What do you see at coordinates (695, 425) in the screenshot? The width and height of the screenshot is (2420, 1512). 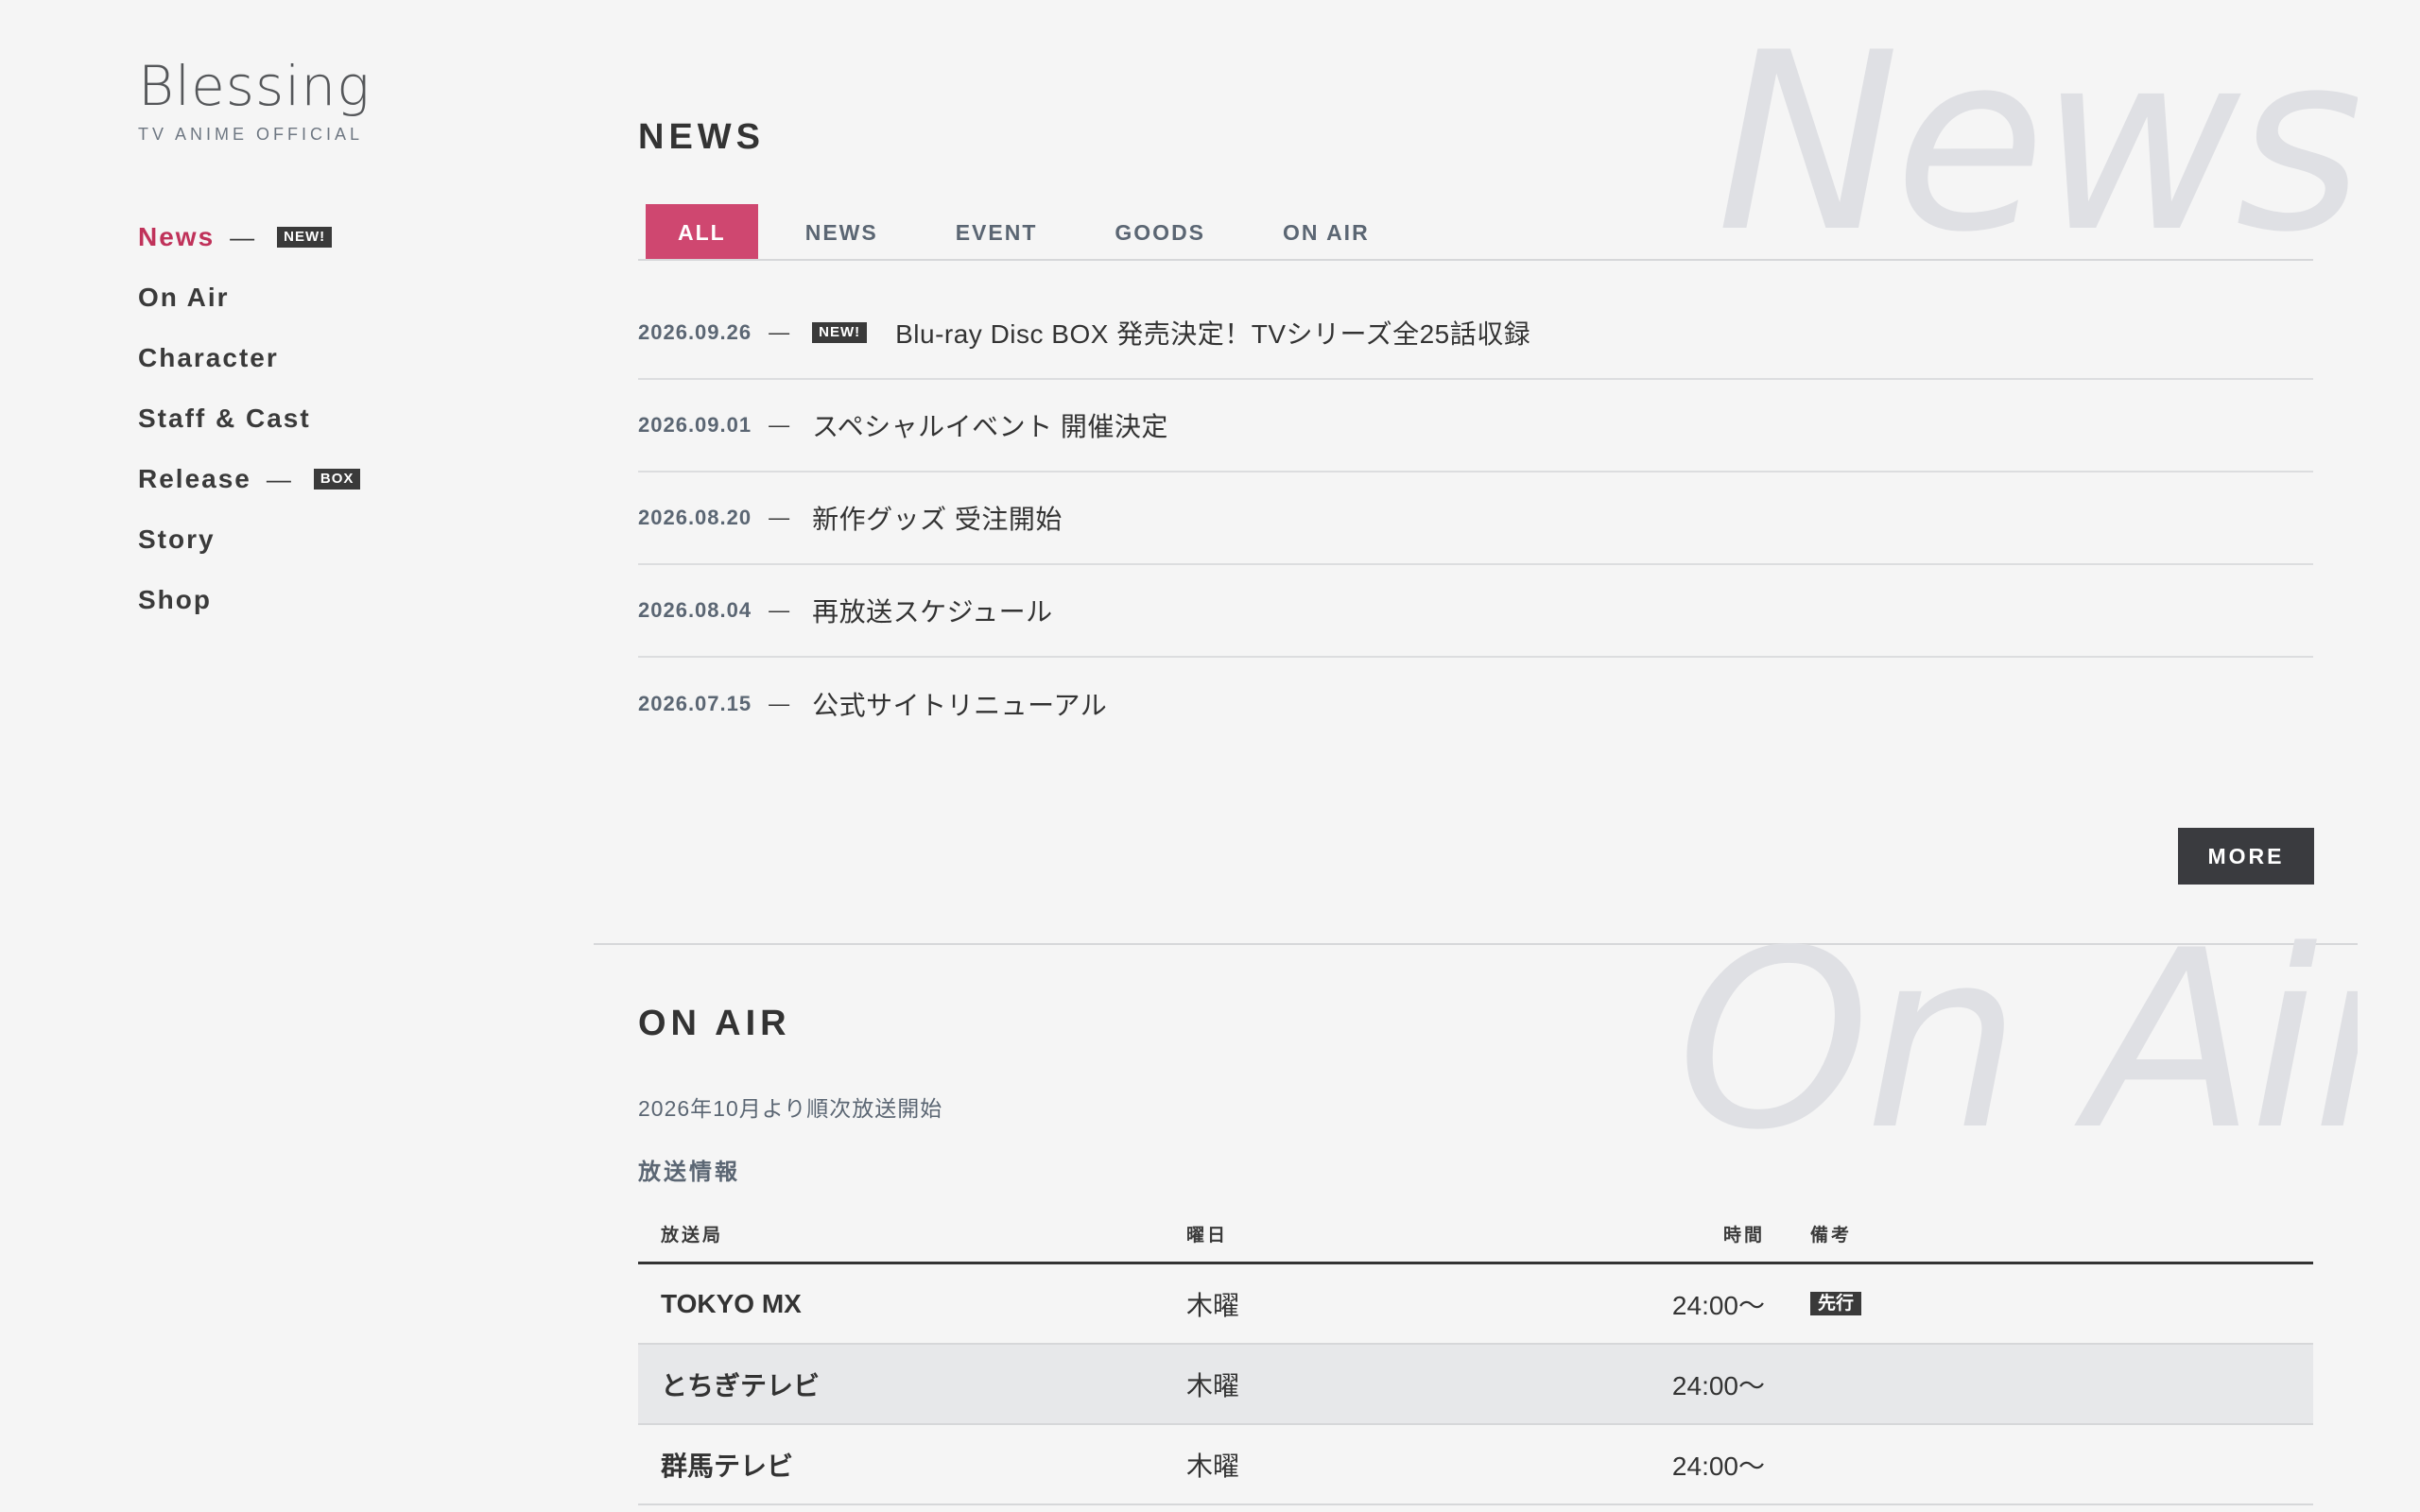 I see `news-date: 2026.09.01` at bounding box center [695, 425].